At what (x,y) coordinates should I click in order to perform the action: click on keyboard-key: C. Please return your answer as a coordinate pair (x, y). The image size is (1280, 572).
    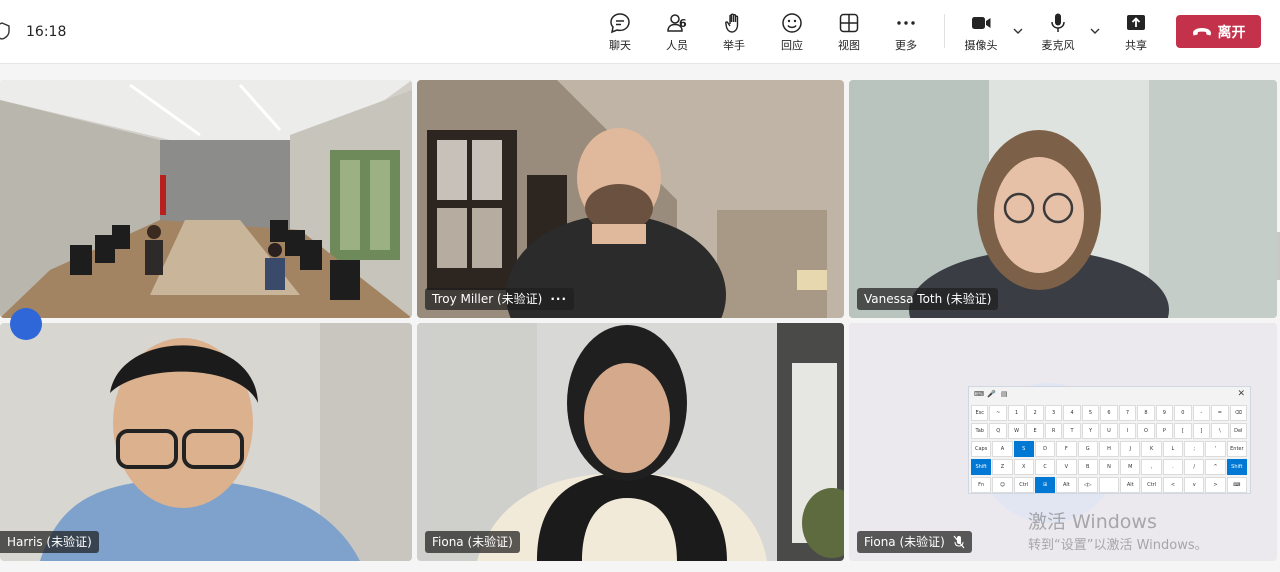
    Looking at the image, I should click on (1045, 467).